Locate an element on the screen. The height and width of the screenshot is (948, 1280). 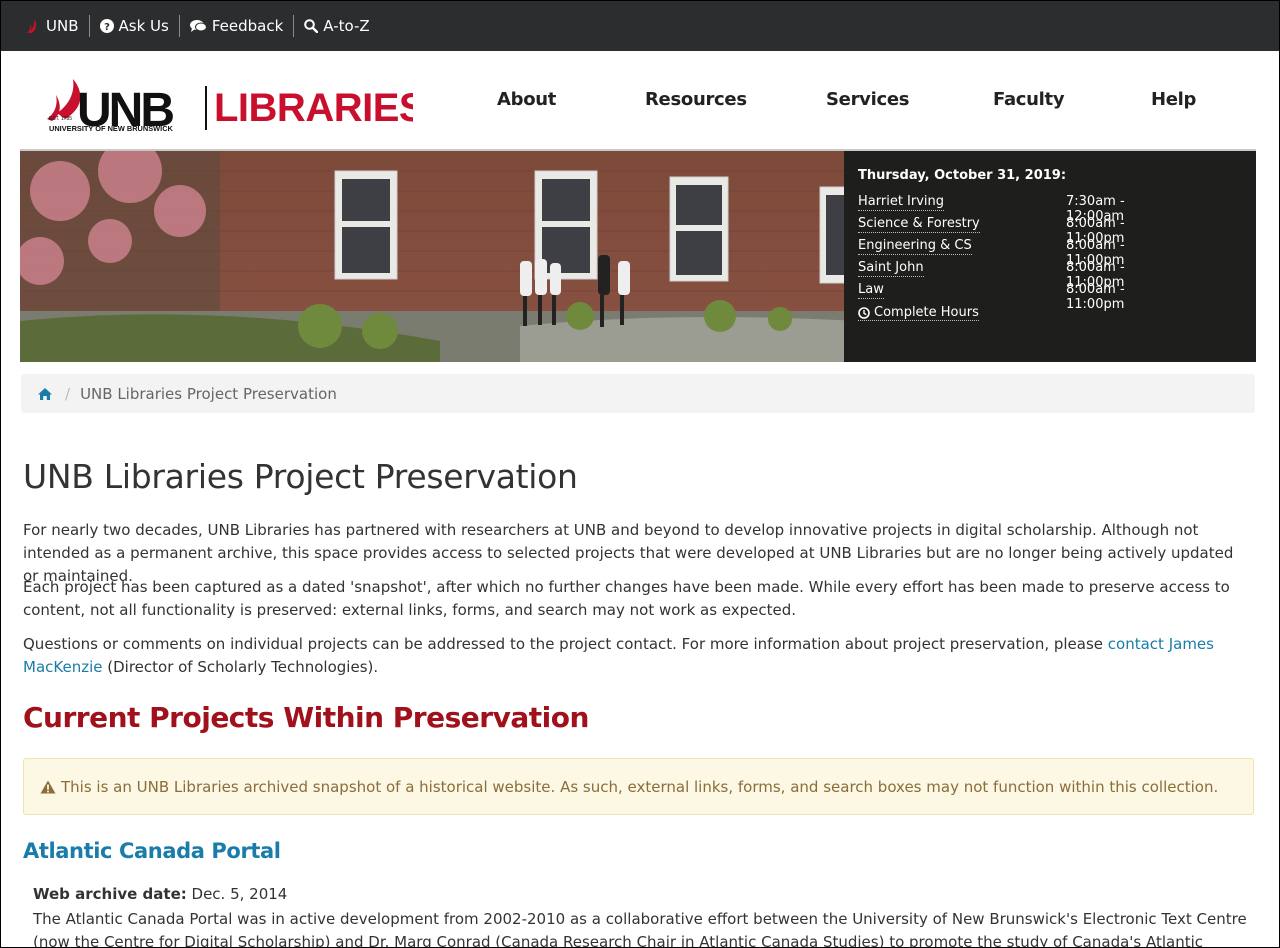
home-icon is located at coordinates (45, 393).